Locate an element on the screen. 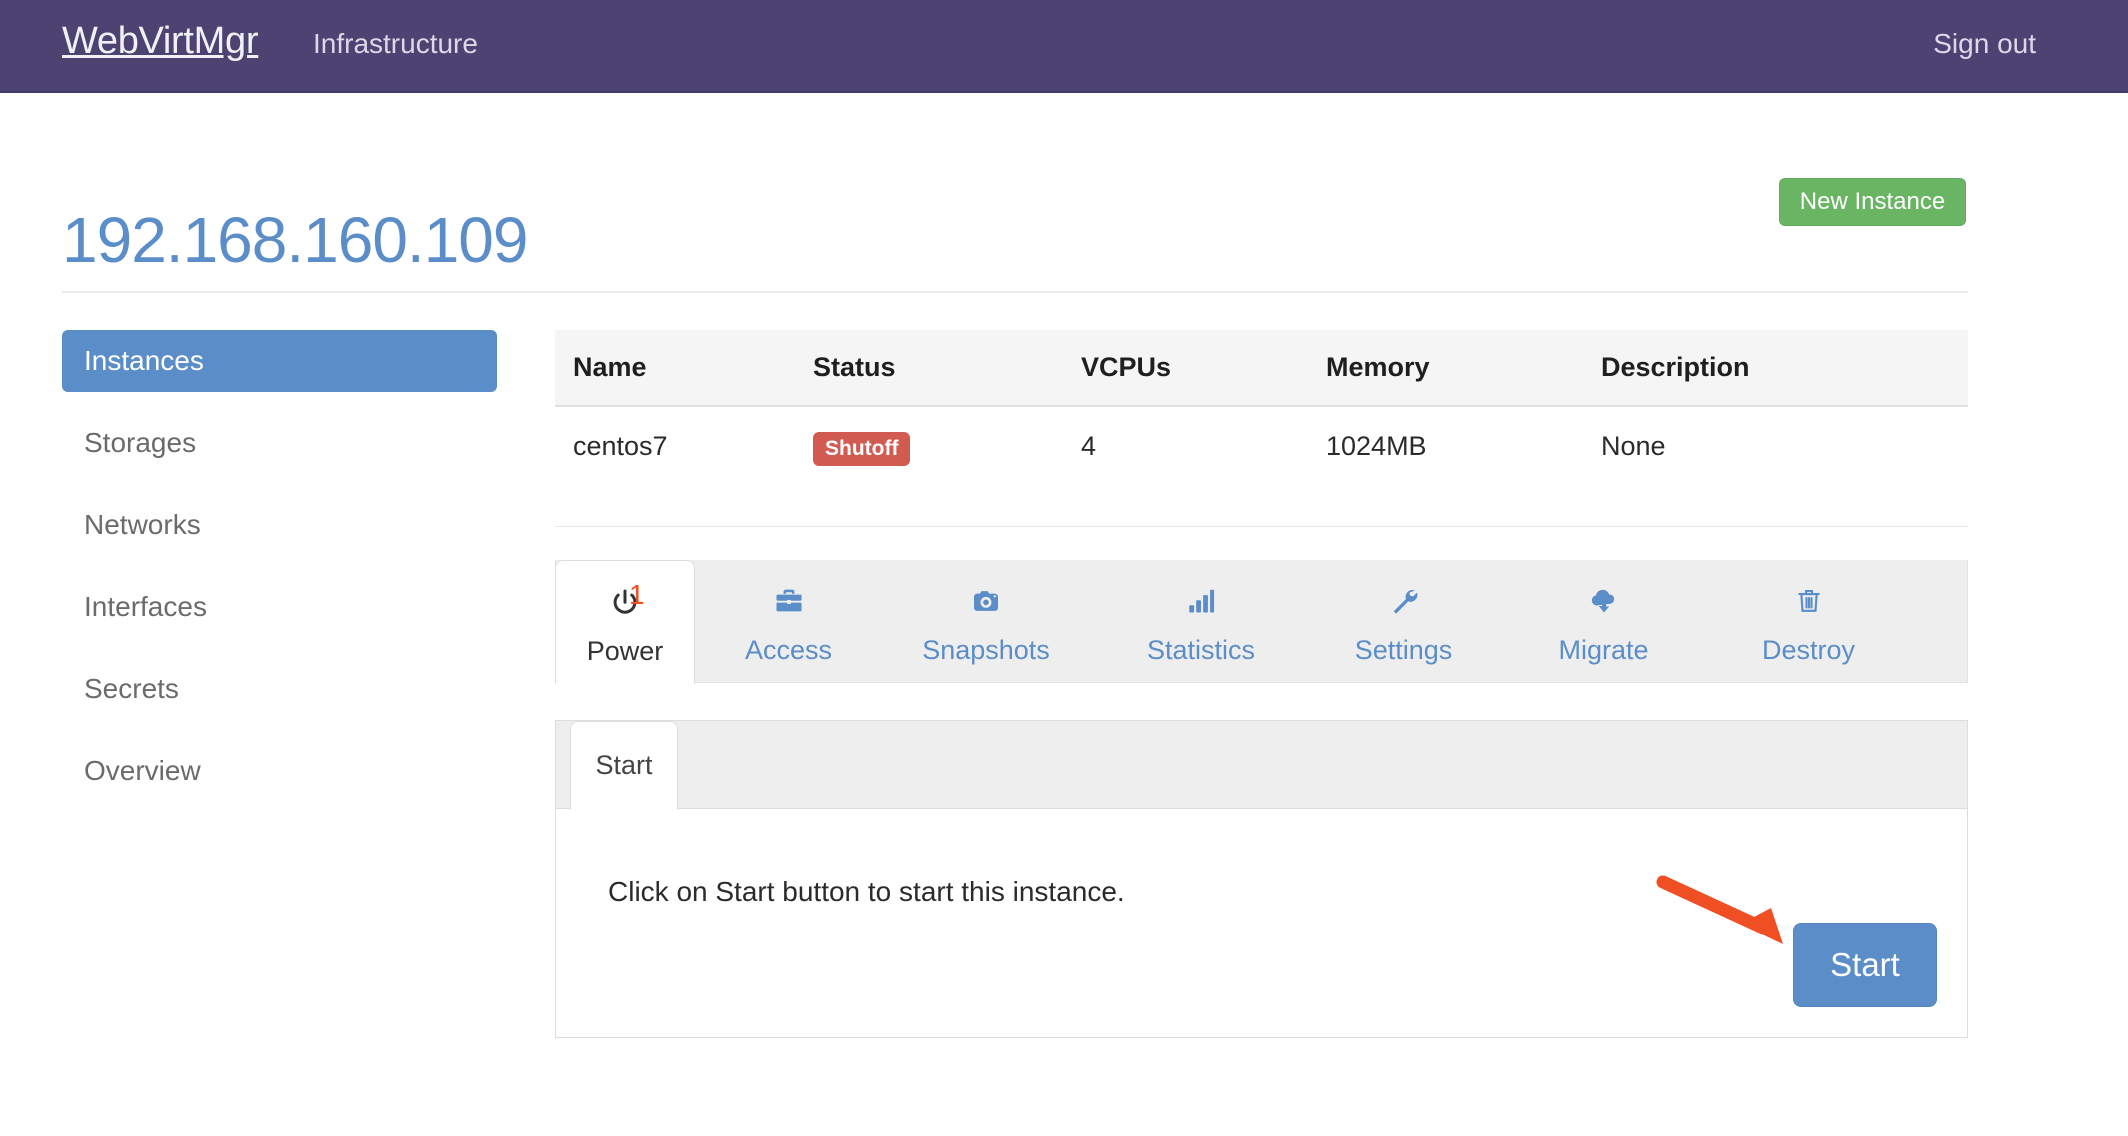 This screenshot has height=1136, width=2128. sidebar-item-instances: Instances is located at coordinates (279, 361).